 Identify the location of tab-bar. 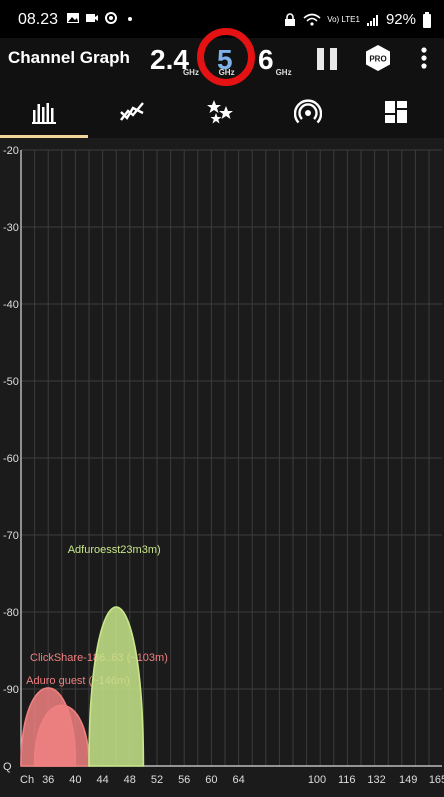
(222, 112).